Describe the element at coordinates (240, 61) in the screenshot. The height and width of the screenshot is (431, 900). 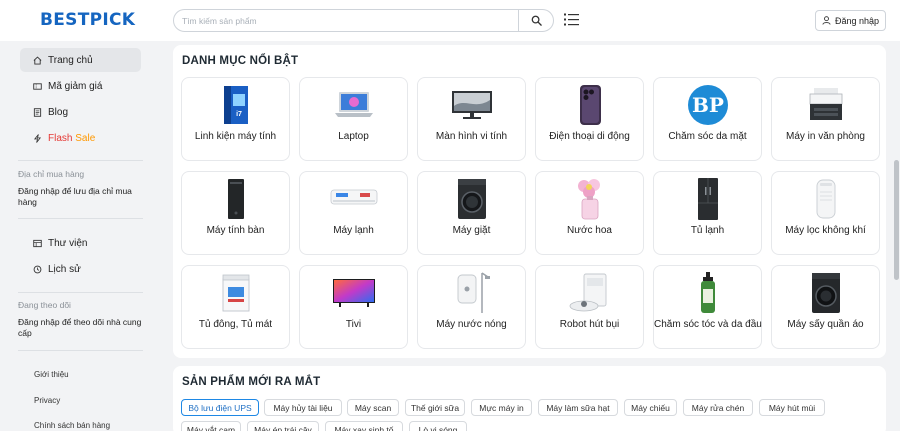
I see `section-title: DANH MỤC NỔI BẬT` at that location.